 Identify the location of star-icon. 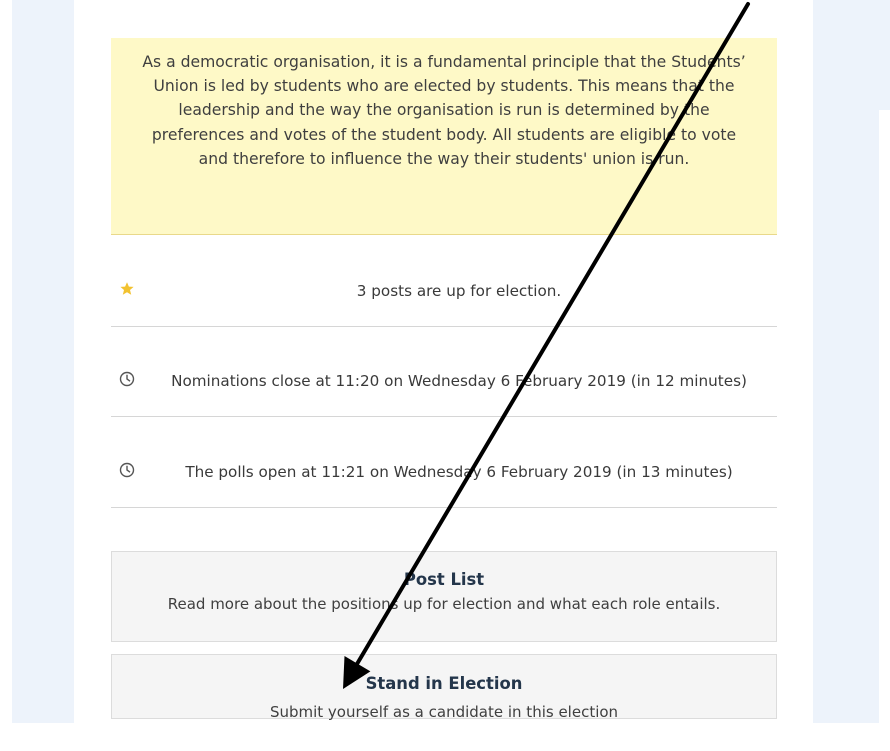
(127, 289).